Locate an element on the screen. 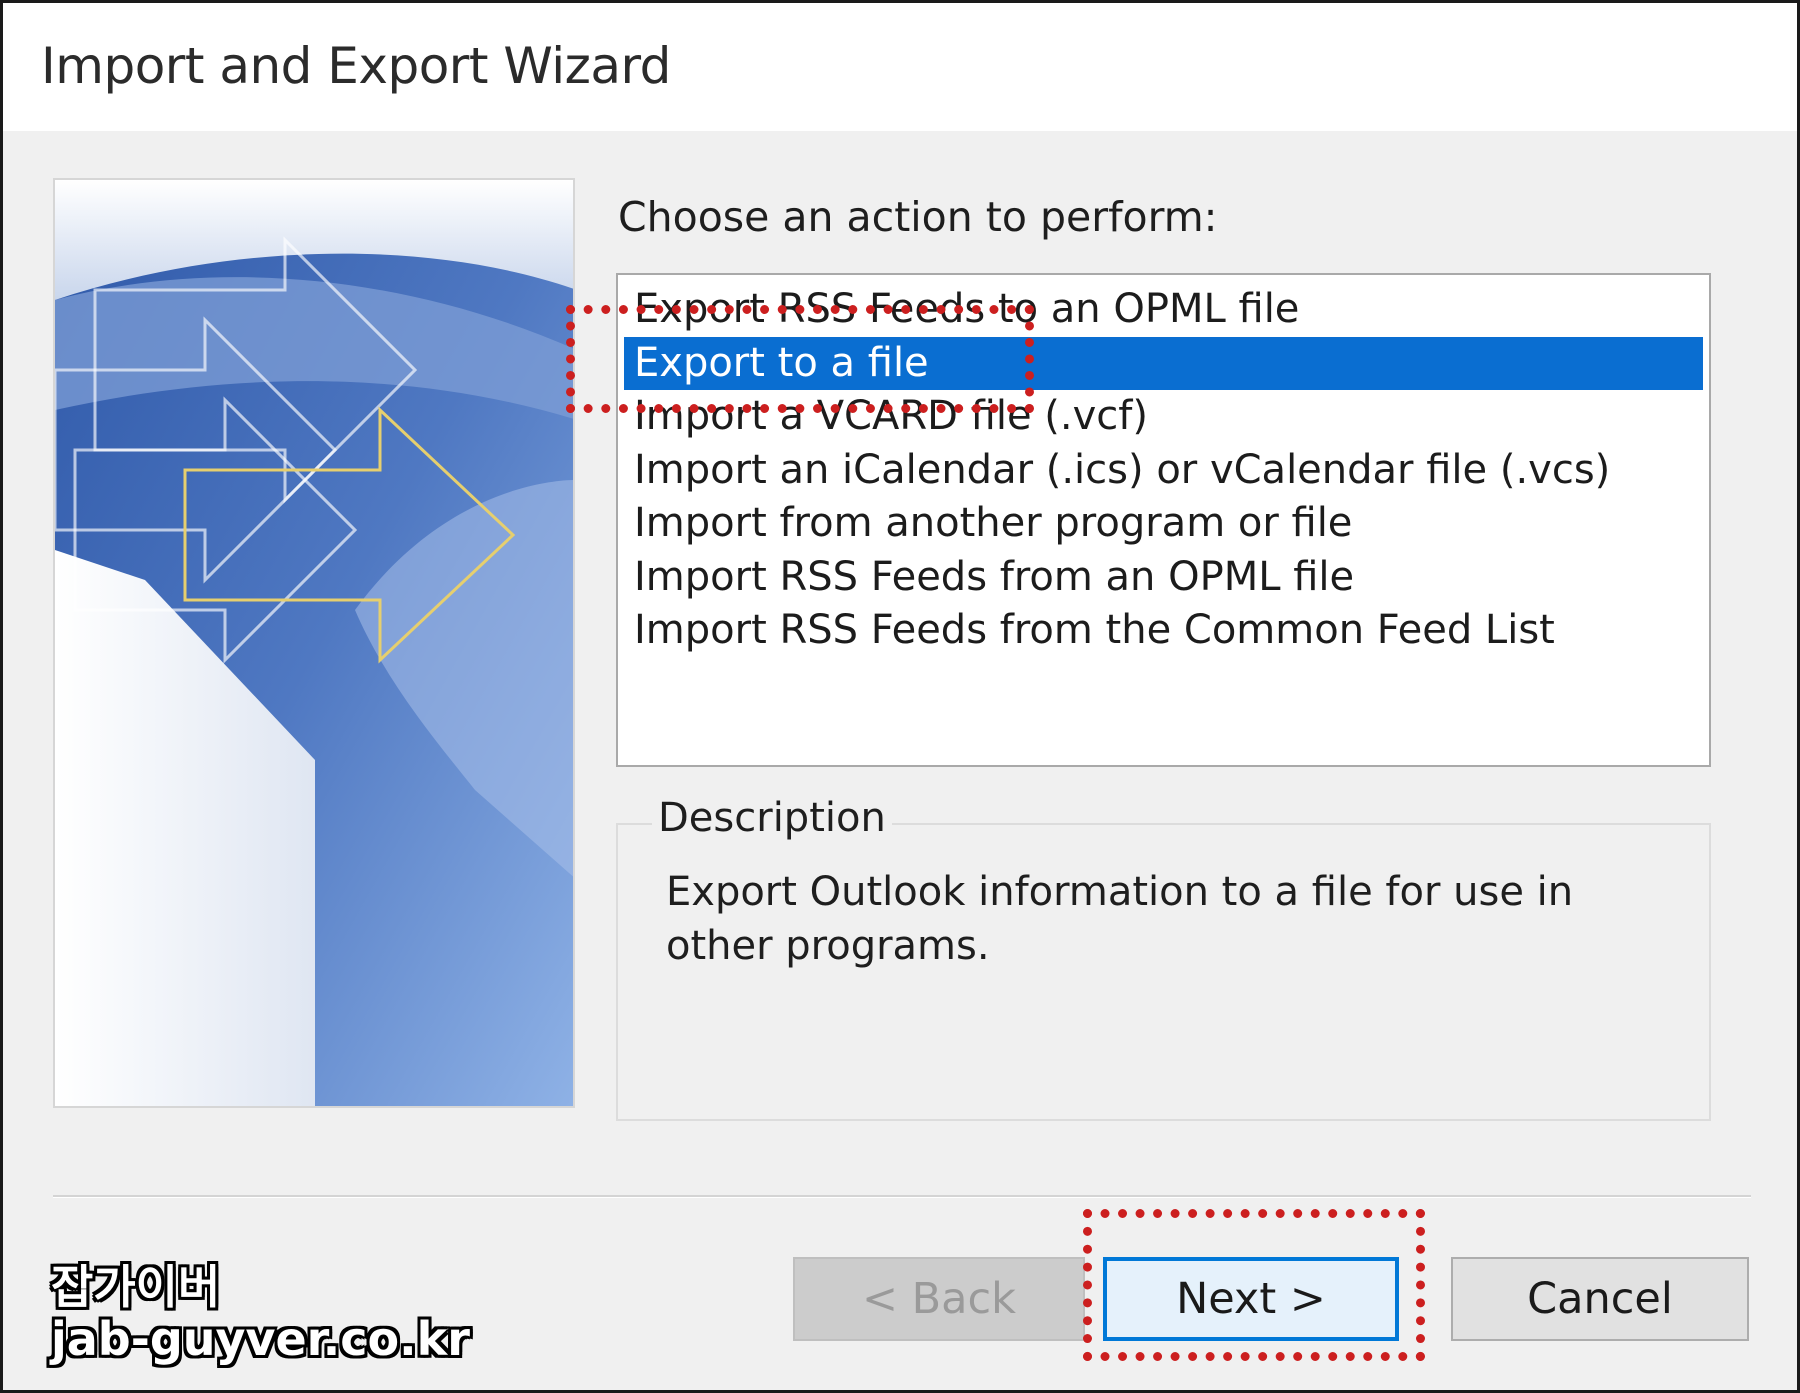 Image resolution: width=1800 pixels, height=1393 pixels. action-item-import-vcard: Import a VCARD file (.vcf) is located at coordinates (1163, 417).